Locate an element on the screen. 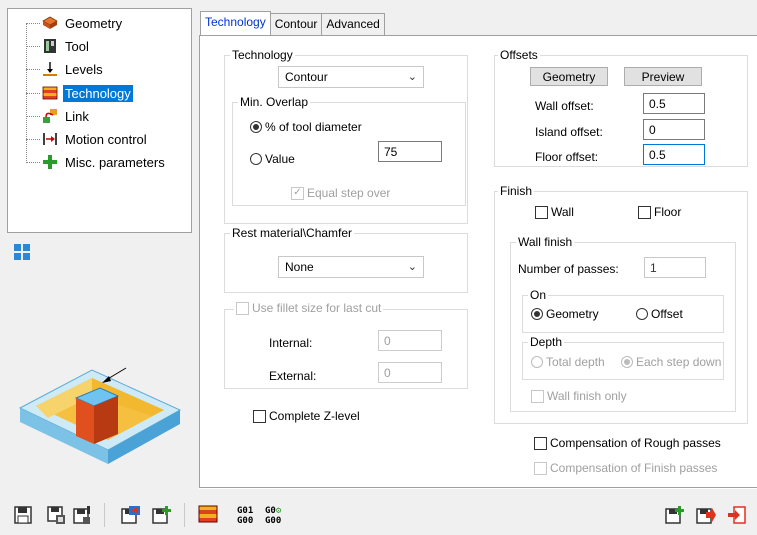 Image resolution: width=757 pixels, height=535 pixels. total-depth-radio: Total depth is located at coordinates (568, 362).